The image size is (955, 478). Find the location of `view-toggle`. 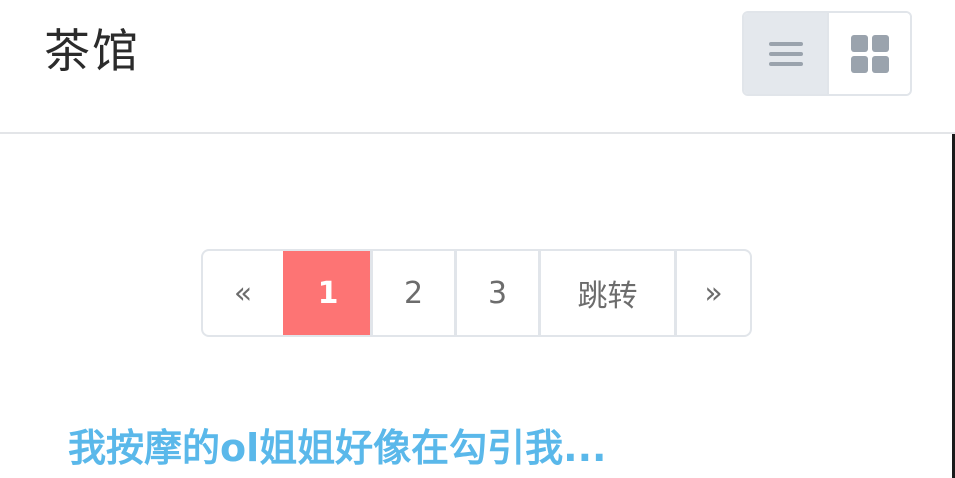

view-toggle is located at coordinates (827, 53).